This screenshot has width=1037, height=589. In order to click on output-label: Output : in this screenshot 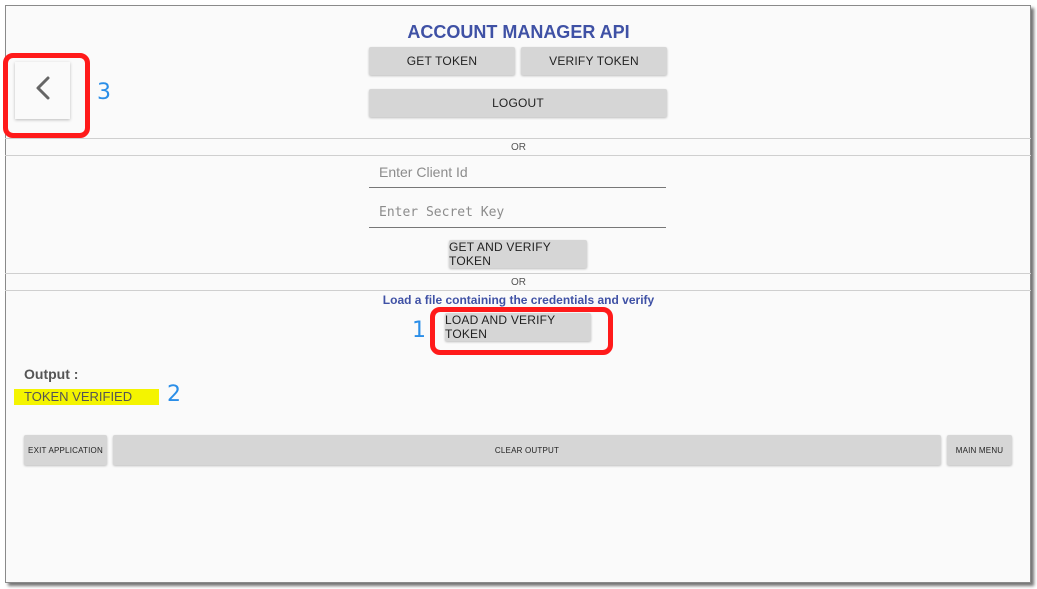, I will do `click(51, 374)`.